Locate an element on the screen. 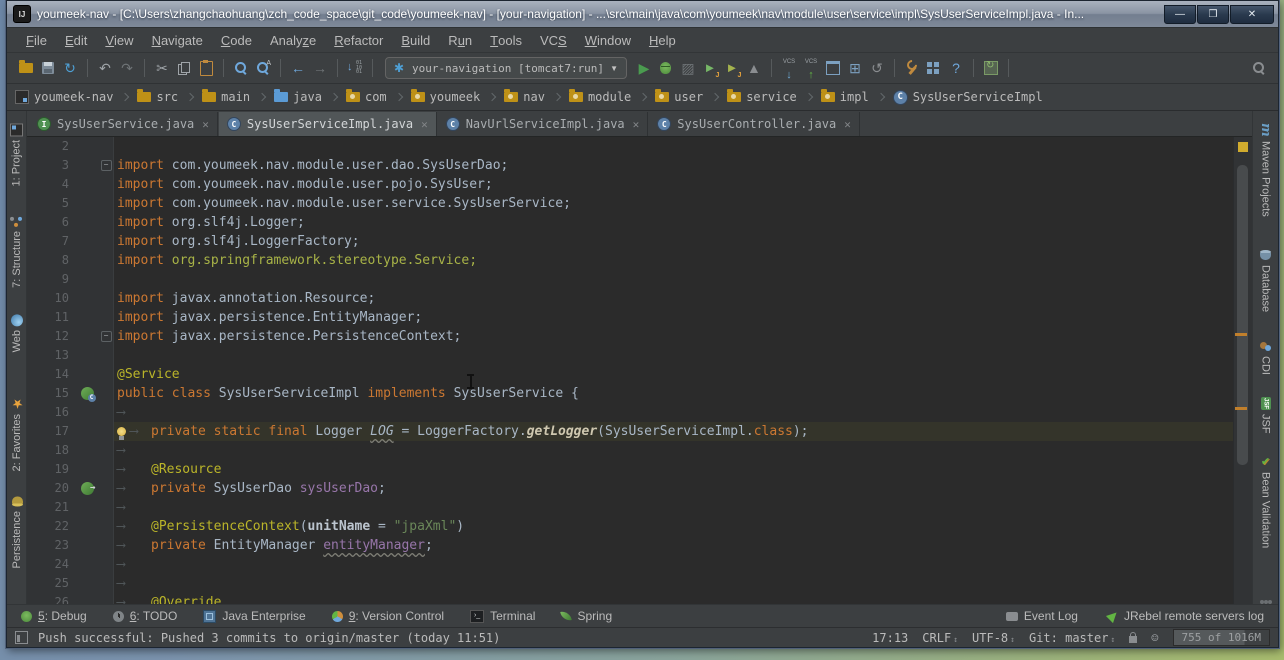 Image resolution: width=1284 pixels, height=660 pixels. toolwindow-9-version-control: 9: Version Control is located at coordinates (387, 616).